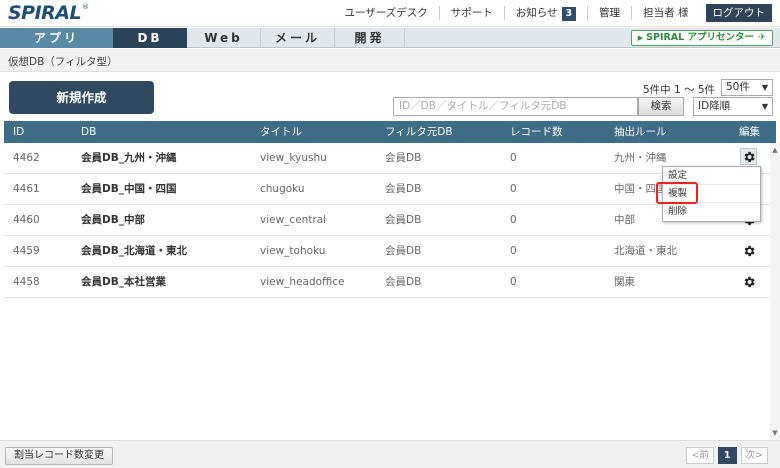 The height and width of the screenshot is (468, 780). I want to click on cell-extract-rule: 中部, so click(624, 220).